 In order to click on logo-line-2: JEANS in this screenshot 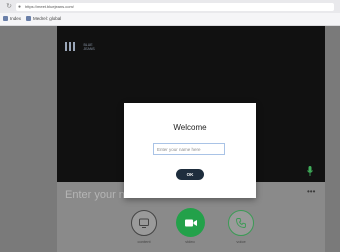, I will do `click(89, 48)`.